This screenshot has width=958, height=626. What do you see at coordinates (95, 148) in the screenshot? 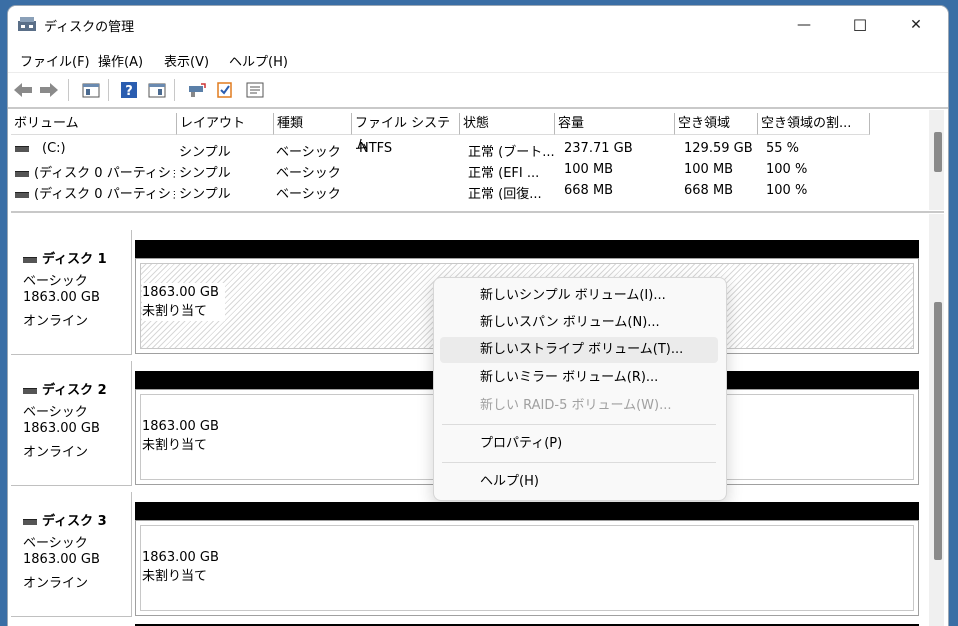
I see `volume-row-name: (C:)` at bounding box center [95, 148].